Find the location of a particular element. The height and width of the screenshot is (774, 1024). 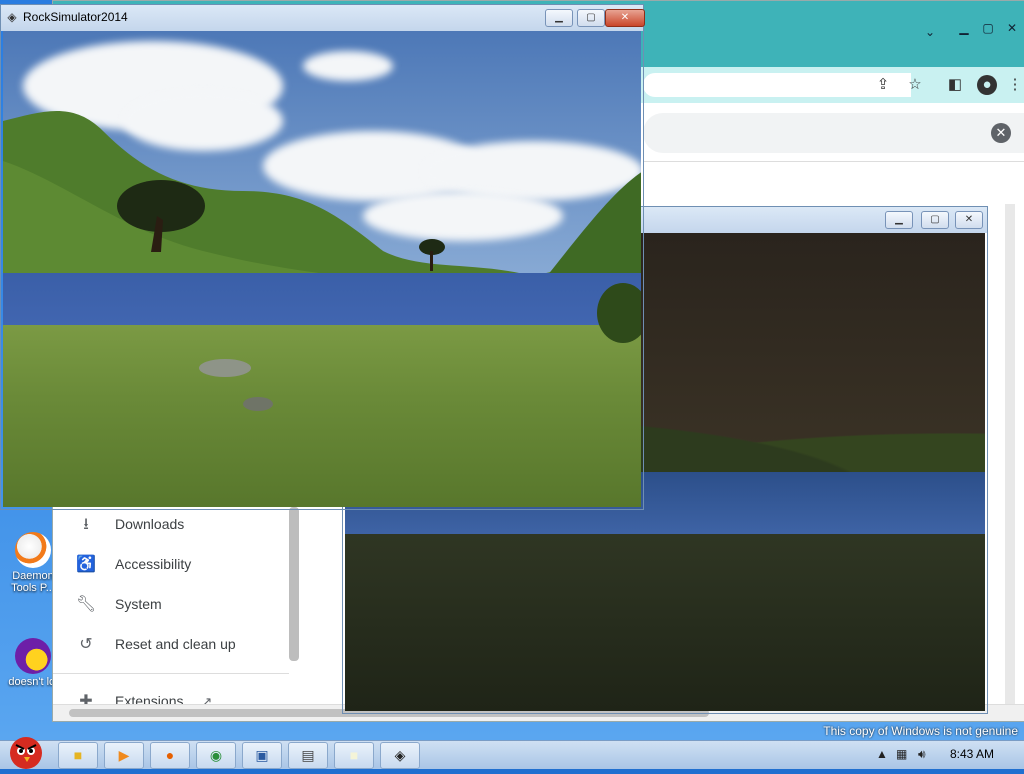

taskbar-blank-window: ■ is located at coordinates (354, 755).